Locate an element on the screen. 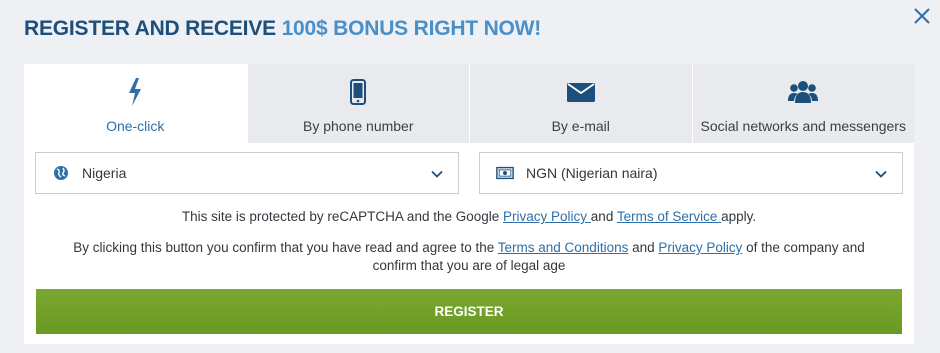  tab-social: Social networks and messengers is located at coordinates (802, 103).